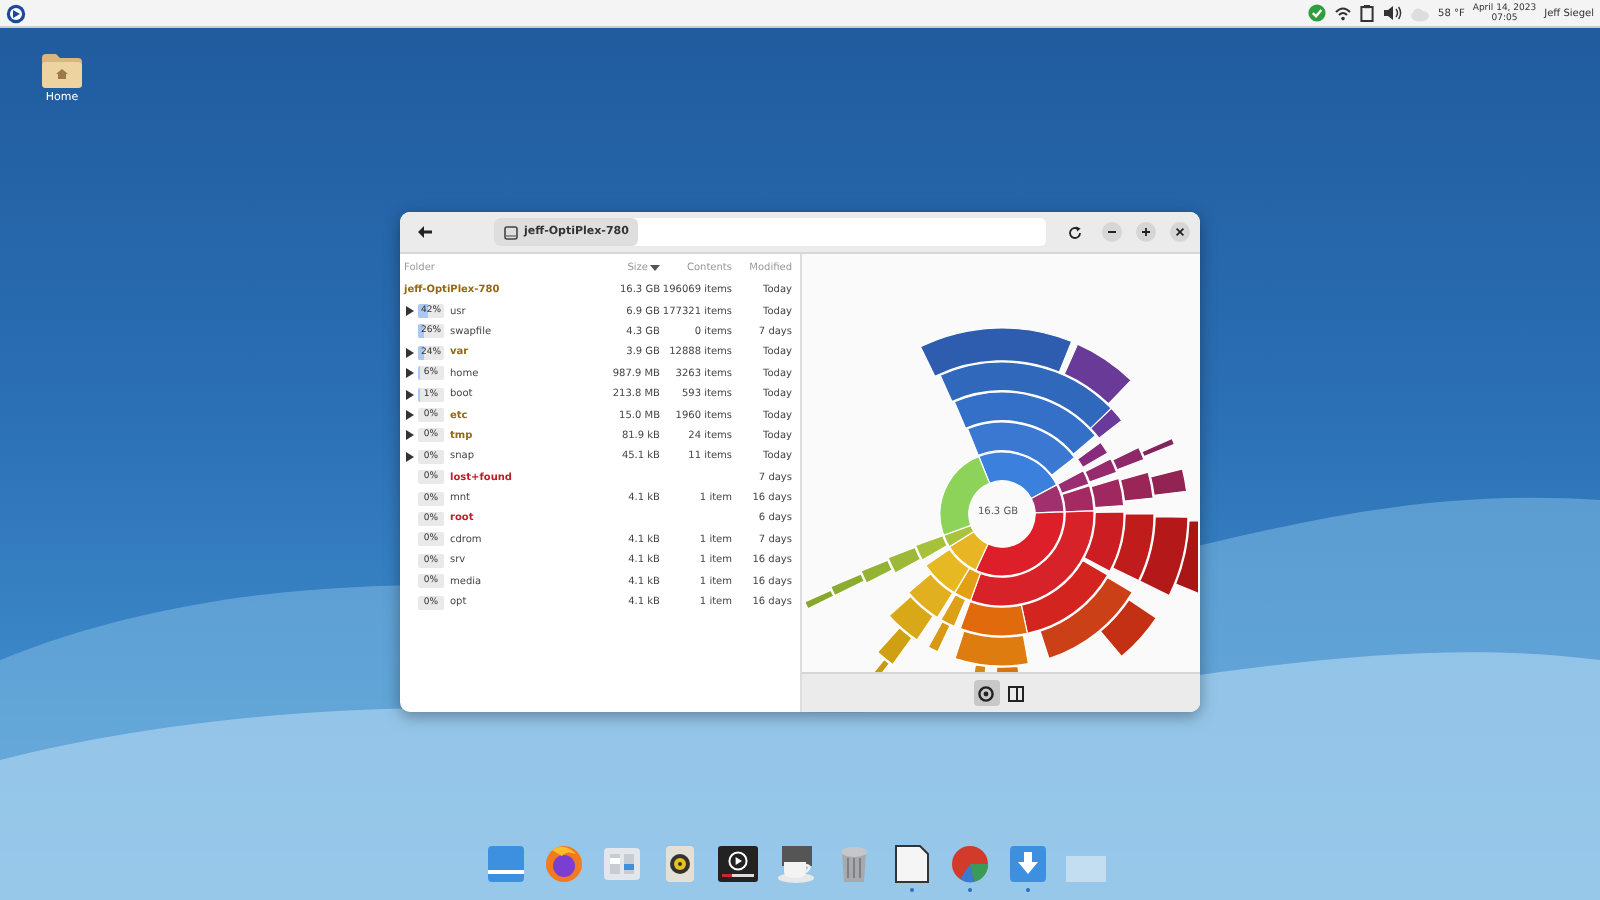 Image resolution: width=1600 pixels, height=900 pixels. I want to click on video-player-icon, so click(738, 864).